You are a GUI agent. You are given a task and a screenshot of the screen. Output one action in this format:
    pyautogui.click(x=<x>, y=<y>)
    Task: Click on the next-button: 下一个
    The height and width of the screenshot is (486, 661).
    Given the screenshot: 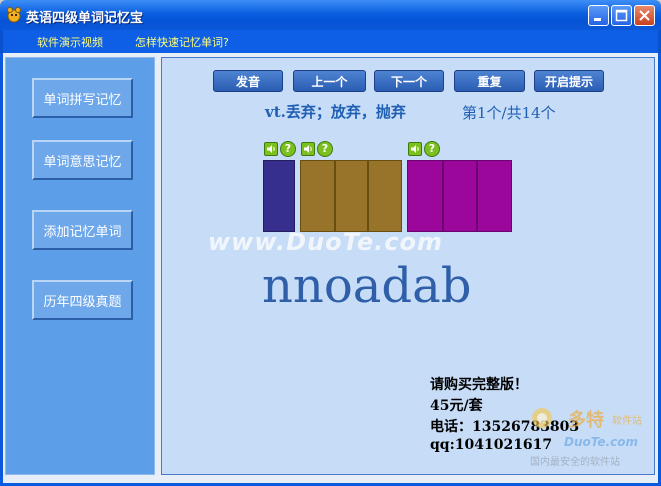 What is the action you would take?
    pyautogui.click(x=409, y=81)
    